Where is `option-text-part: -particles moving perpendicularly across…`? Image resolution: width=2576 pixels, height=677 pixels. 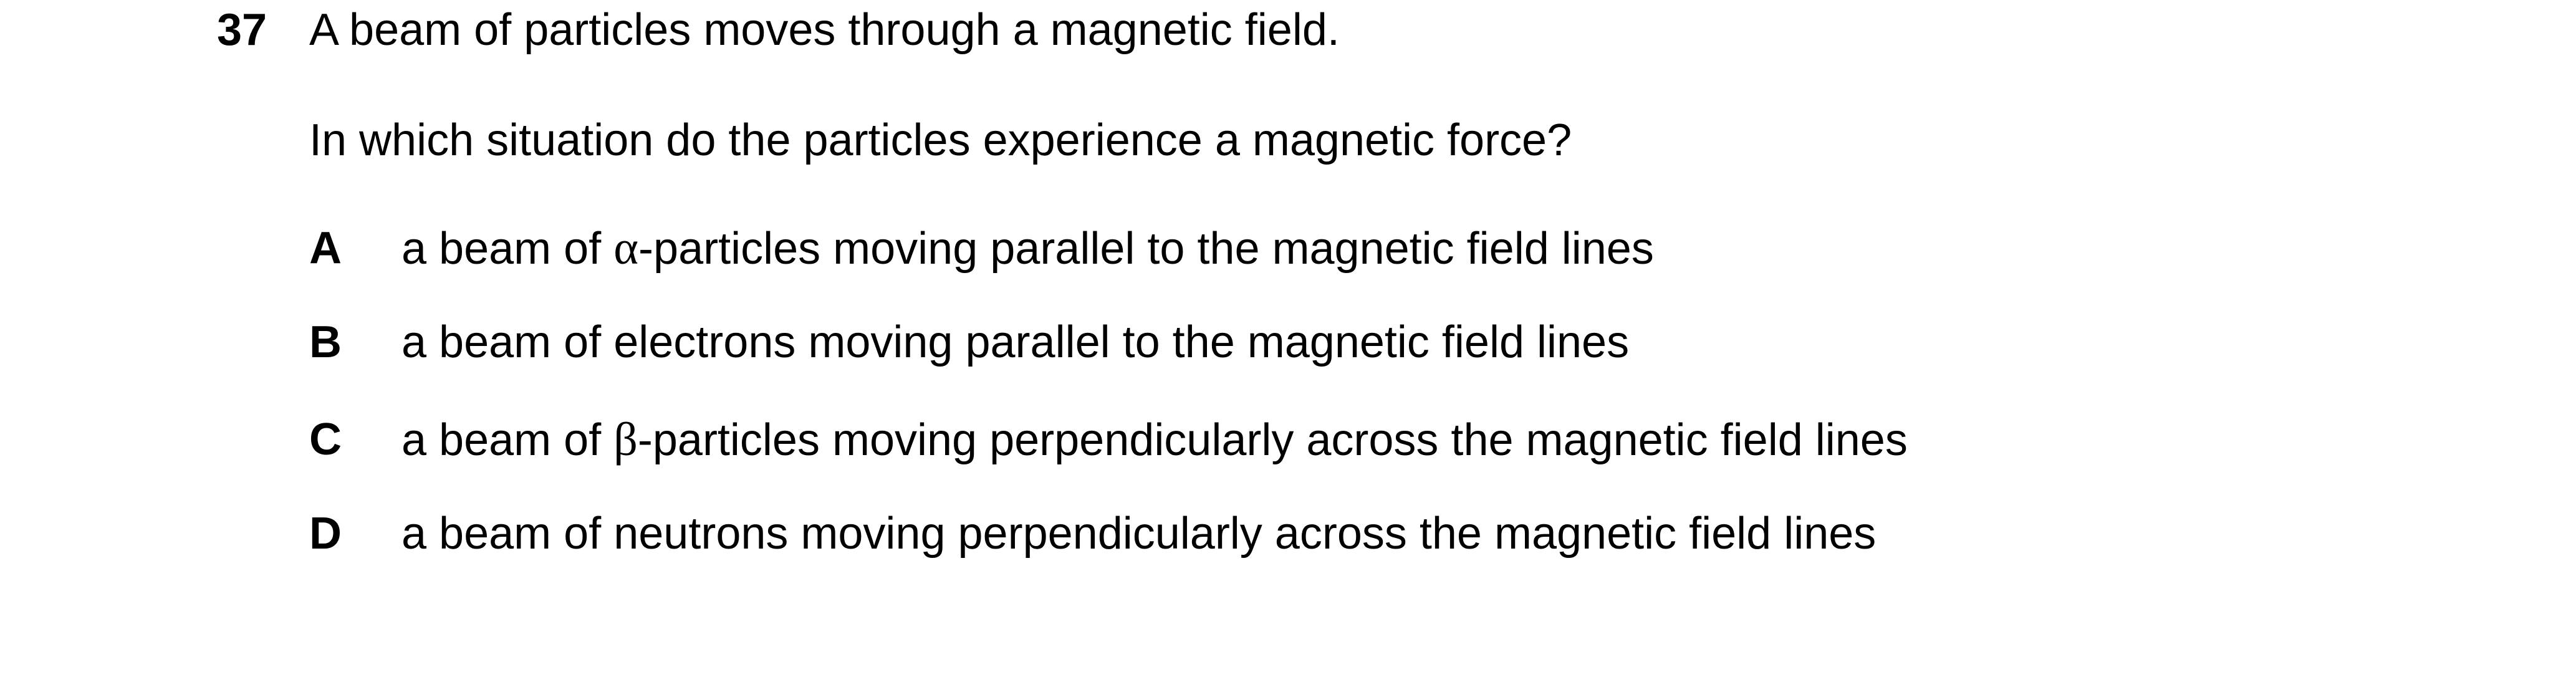
option-text-part: -particles moving perpendicularly across… is located at coordinates (1272, 440).